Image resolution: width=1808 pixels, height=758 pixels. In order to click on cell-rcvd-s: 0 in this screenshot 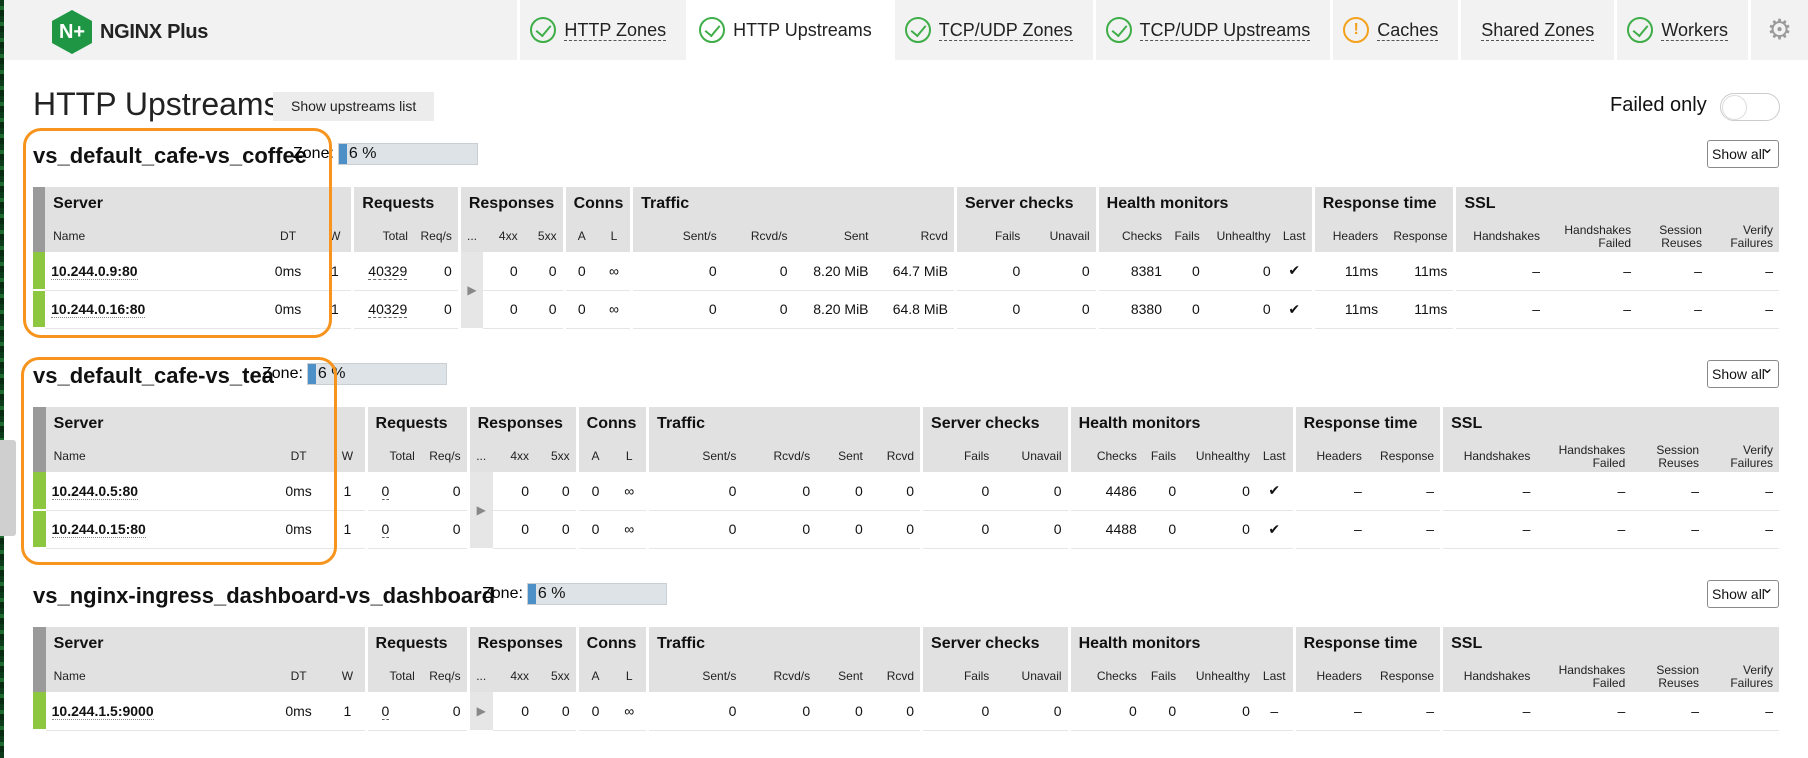, I will do `click(779, 711)`.